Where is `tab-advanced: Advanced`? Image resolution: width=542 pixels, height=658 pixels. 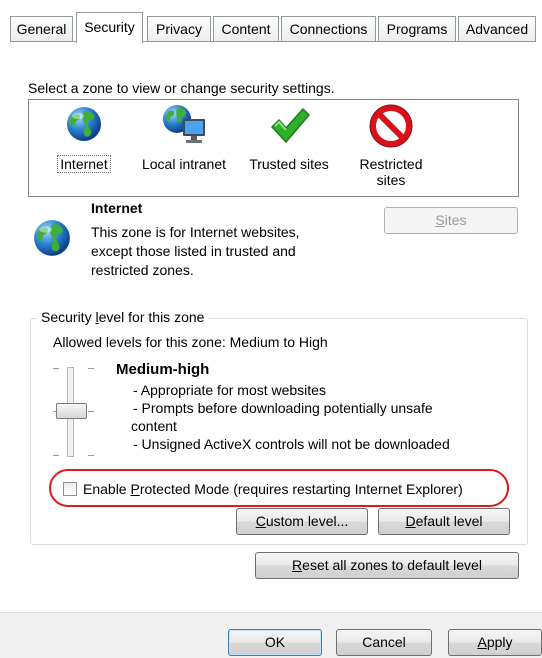 tab-advanced: Advanced is located at coordinates (497, 29).